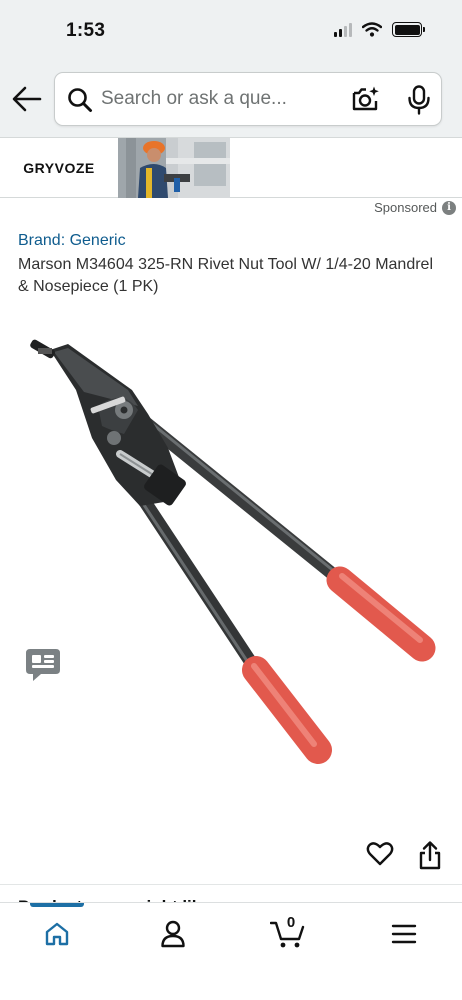 This screenshot has width=462, height=1000. I want to click on status-time: 1:53, so click(86, 30).